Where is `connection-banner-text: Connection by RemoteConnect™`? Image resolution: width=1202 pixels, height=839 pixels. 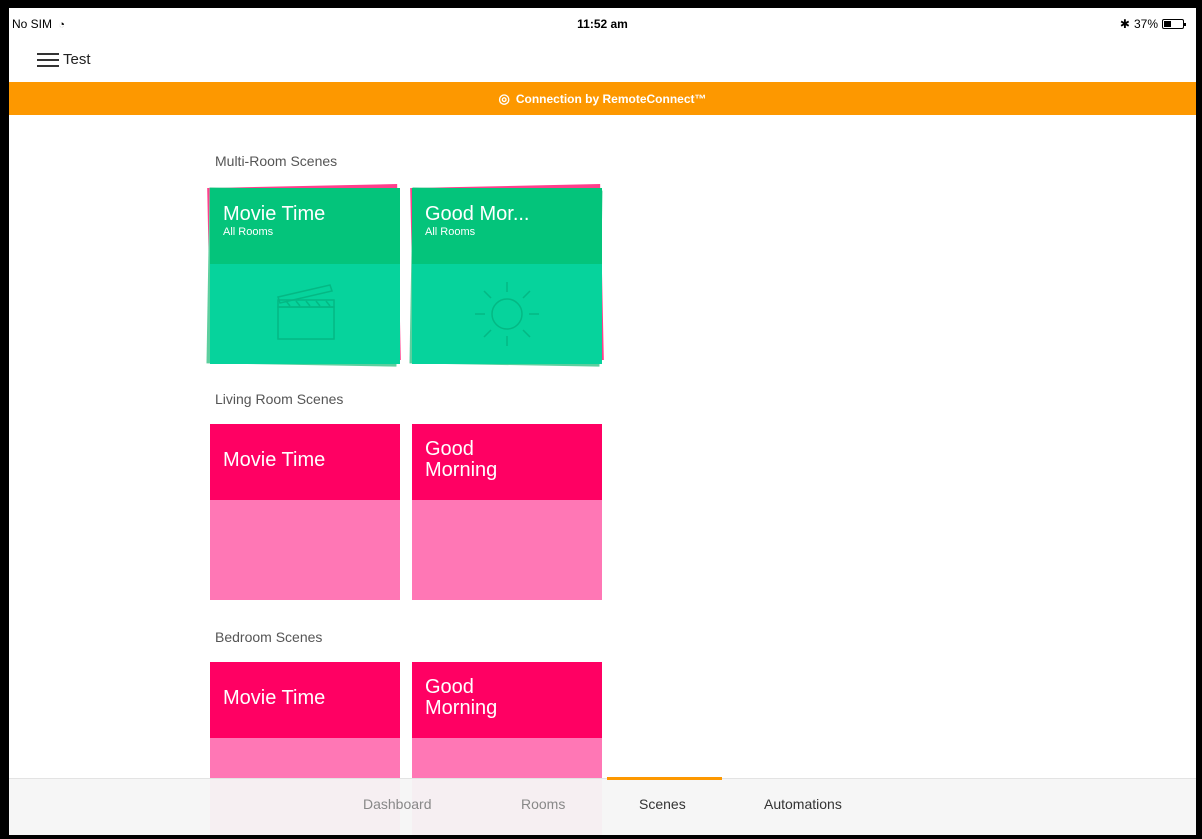
connection-banner-text: Connection by RemoteConnect™ is located at coordinates (611, 98).